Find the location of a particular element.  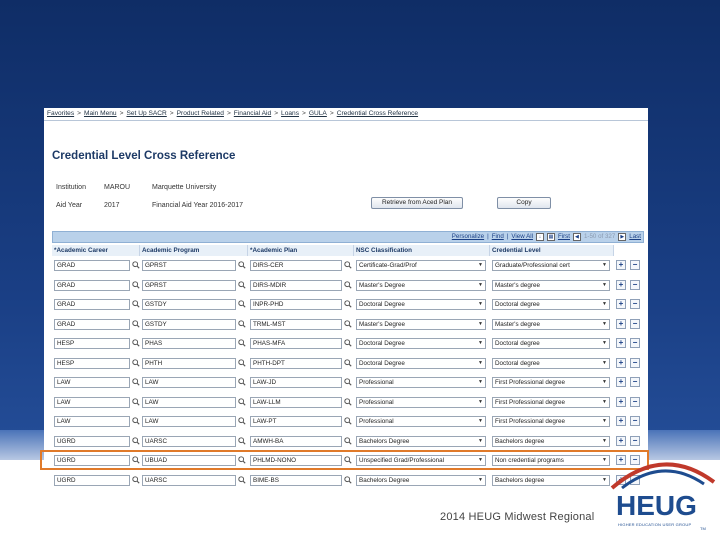

grid-icon: ▦ is located at coordinates (550, 237).